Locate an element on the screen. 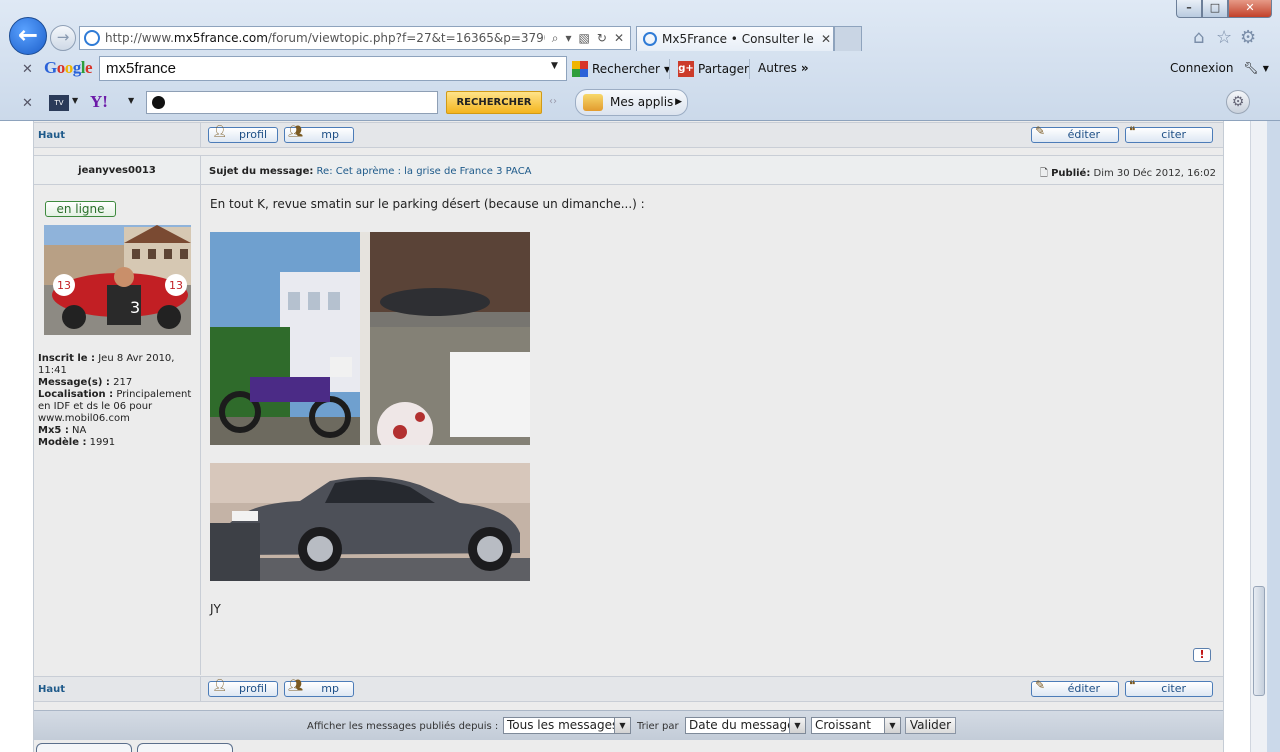  resize-handle-icon: ‹› is located at coordinates (553, 101).